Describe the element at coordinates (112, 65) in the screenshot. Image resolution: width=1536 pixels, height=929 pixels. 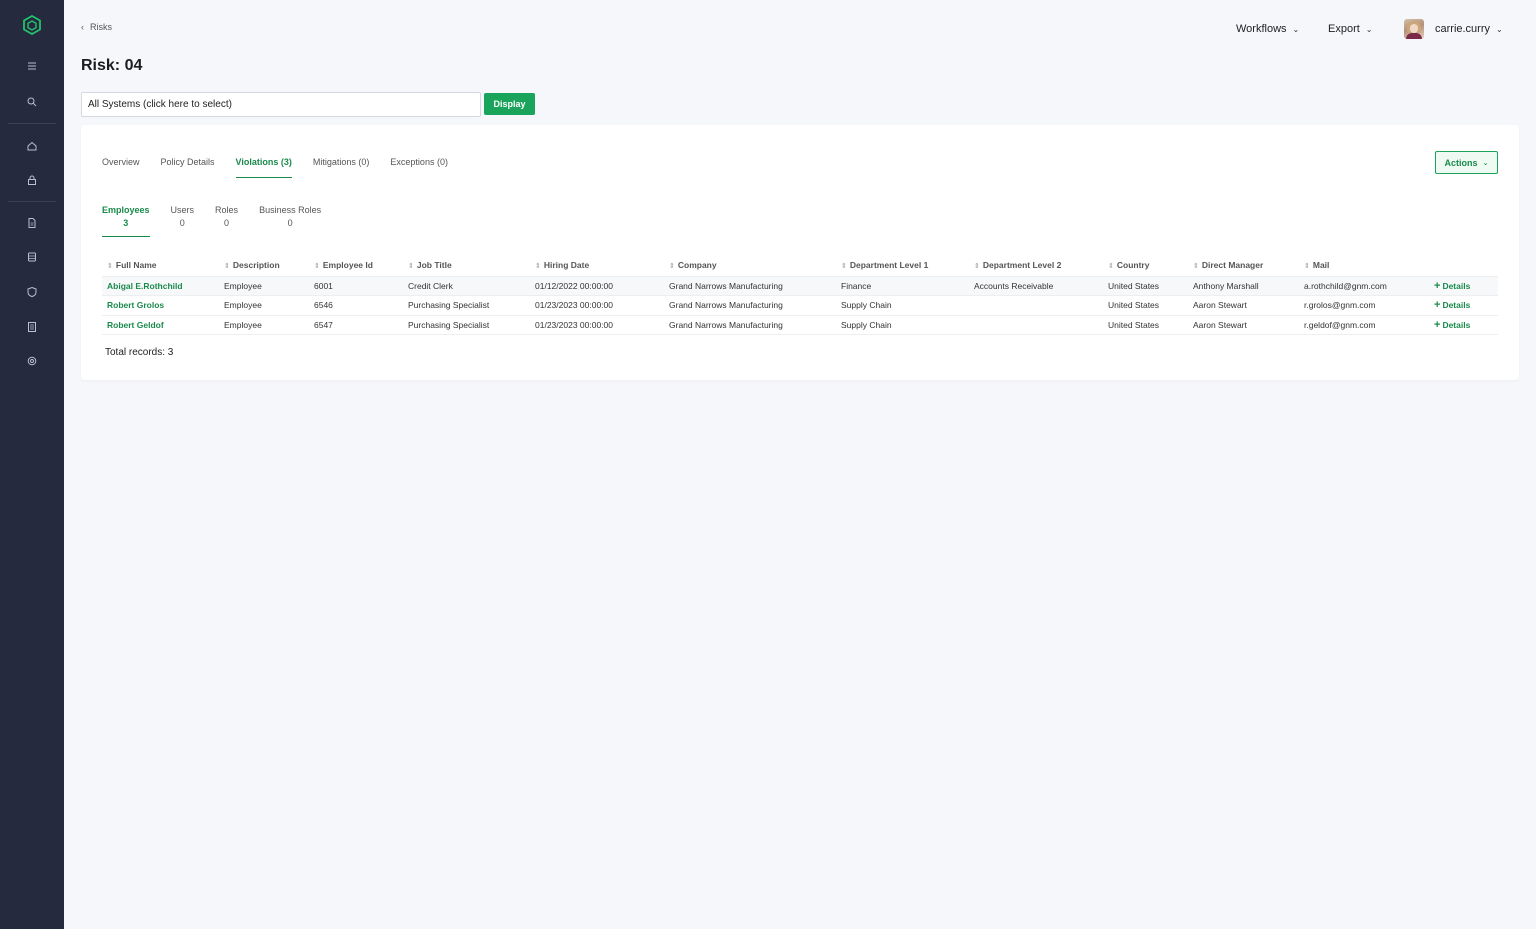
I see `page-title: Risk: 04` at that location.